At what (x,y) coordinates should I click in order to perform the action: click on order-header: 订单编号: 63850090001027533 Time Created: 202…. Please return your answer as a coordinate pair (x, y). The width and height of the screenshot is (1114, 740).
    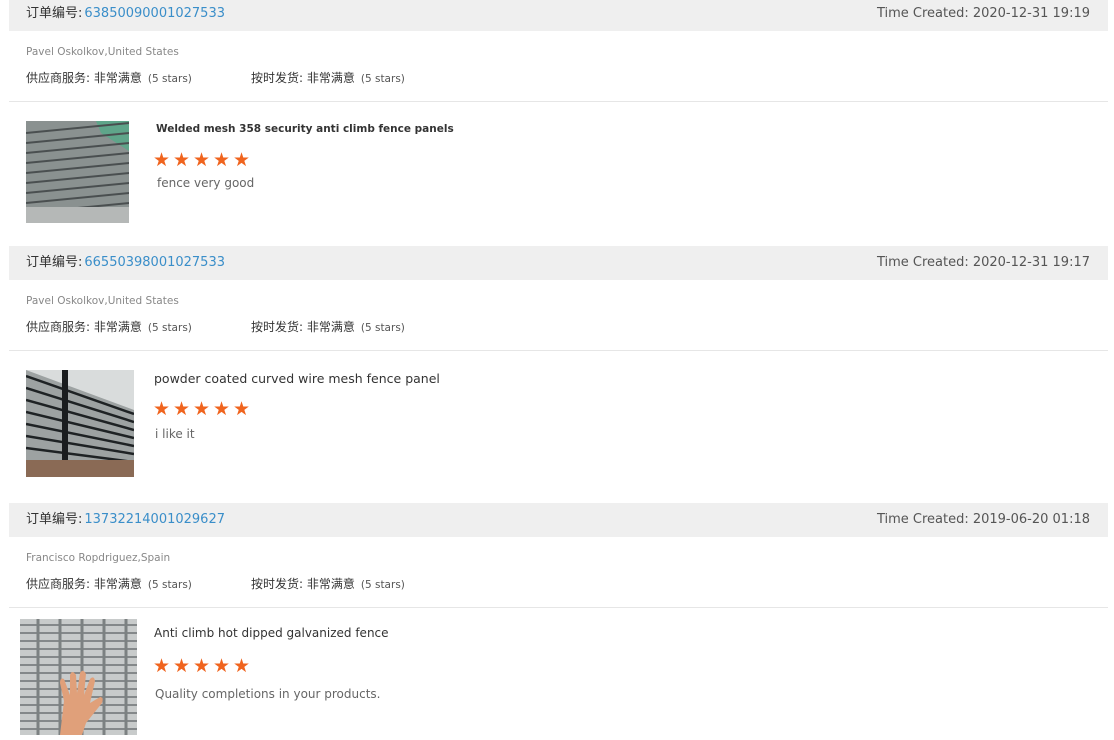
    Looking at the image, I should click on (558, 15).